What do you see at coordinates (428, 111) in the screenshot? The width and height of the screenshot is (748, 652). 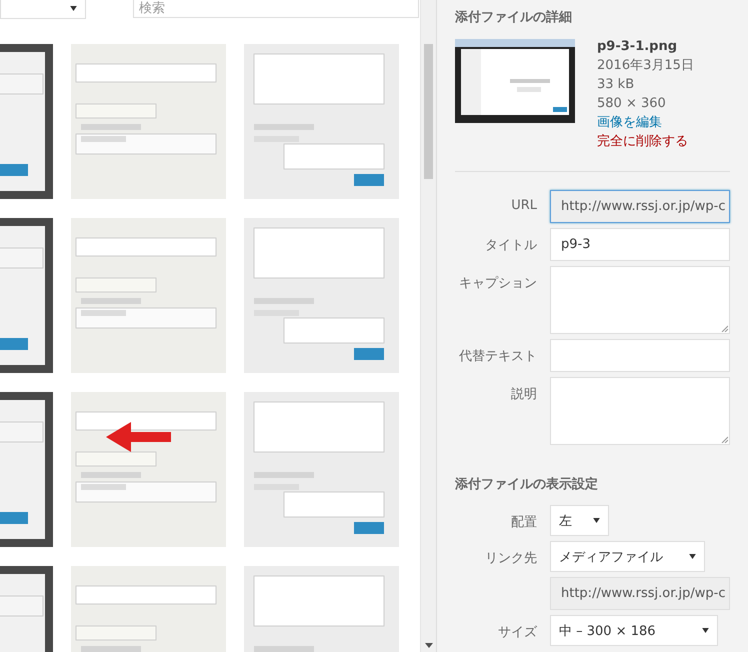 I see `scrollbar-thumb` at bounding box center [428, 111].